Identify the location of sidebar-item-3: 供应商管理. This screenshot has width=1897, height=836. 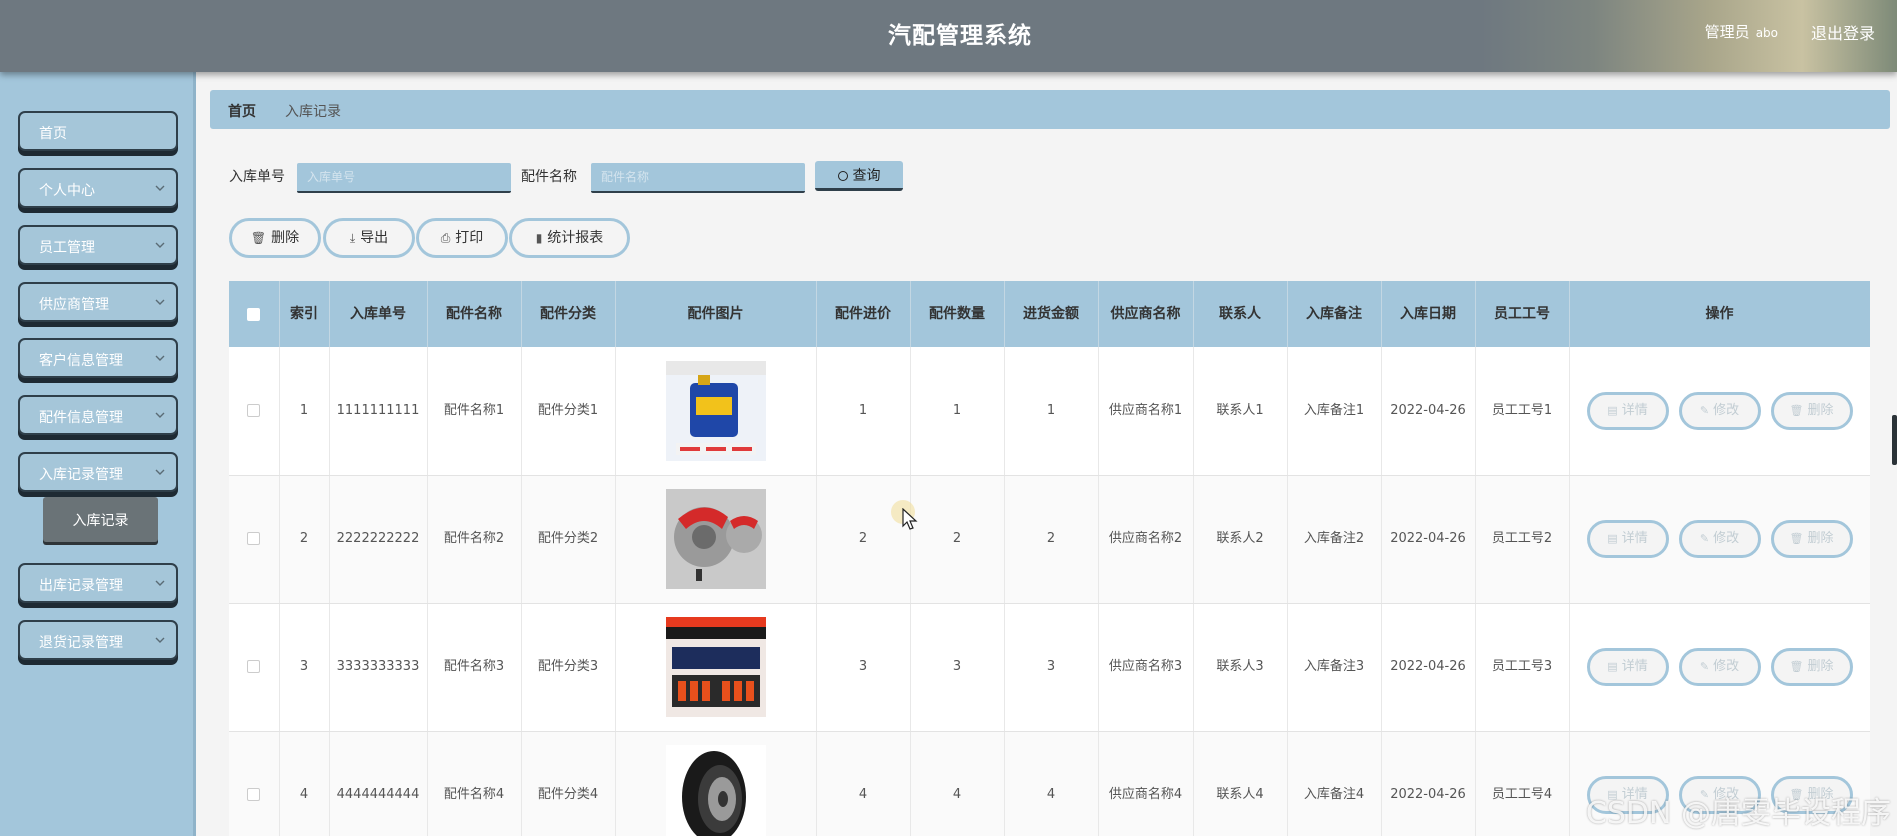
(98, 302).